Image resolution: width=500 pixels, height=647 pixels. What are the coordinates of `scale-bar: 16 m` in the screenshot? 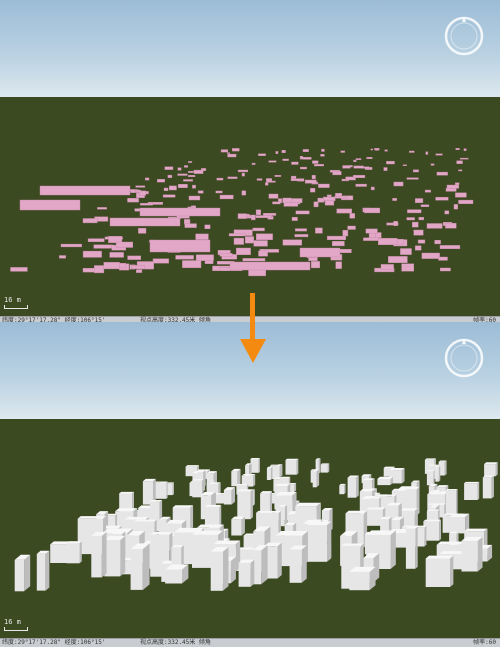 It's located at (16, 624).